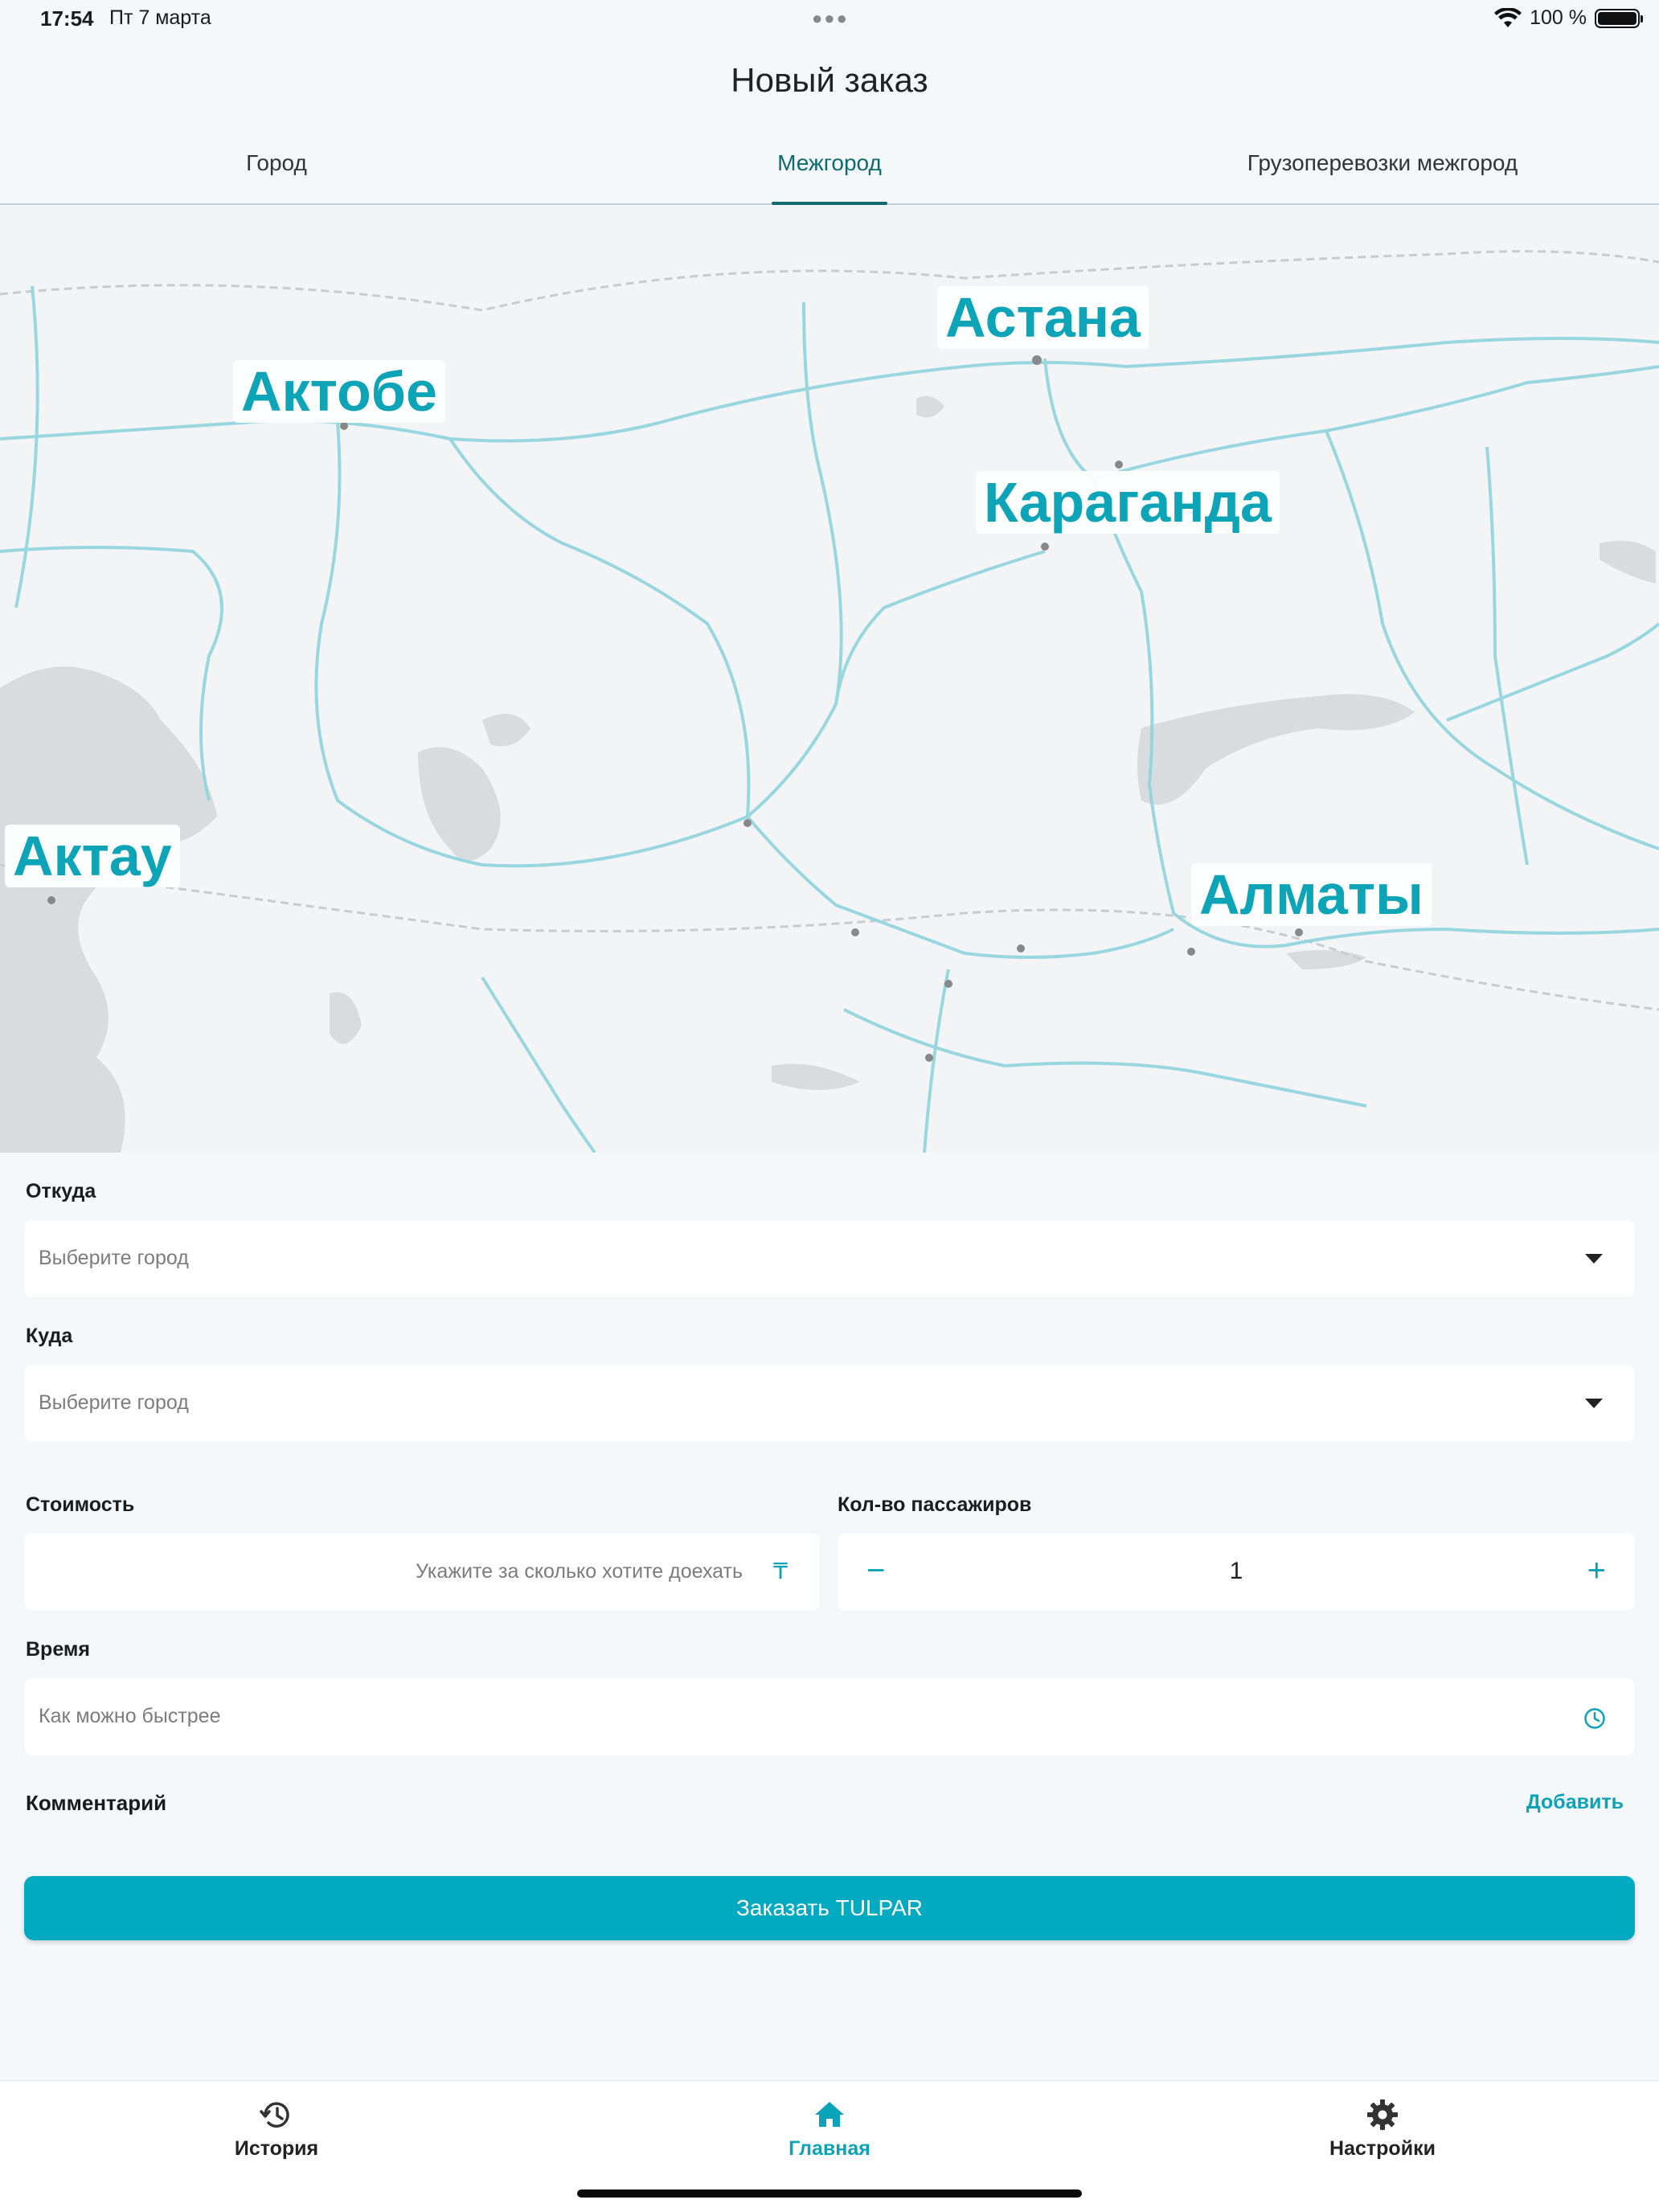  I want to click on increment-button: +, so click(1596, 1570).